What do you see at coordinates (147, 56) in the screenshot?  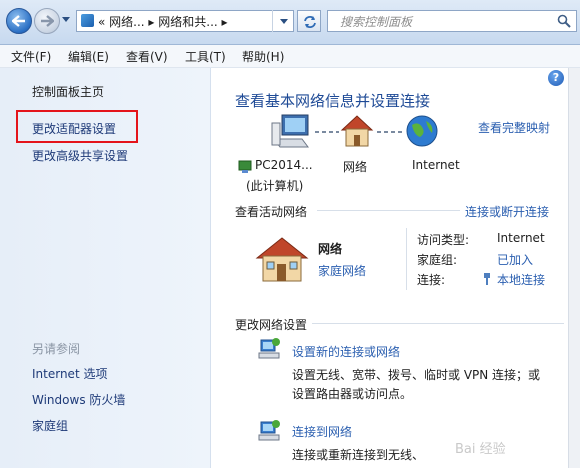 I see `menu-view: 查看(V)` at bounding box center [147, 56].